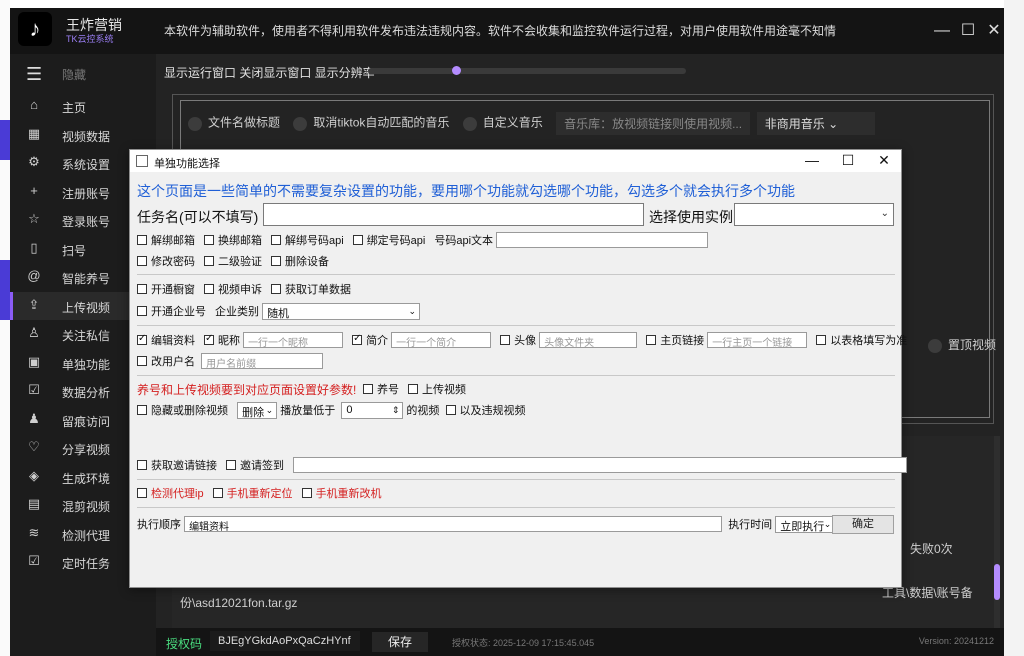 This screenshot has width=1024, height=656. I want to click on save-button: 保存, so click(400, 642).